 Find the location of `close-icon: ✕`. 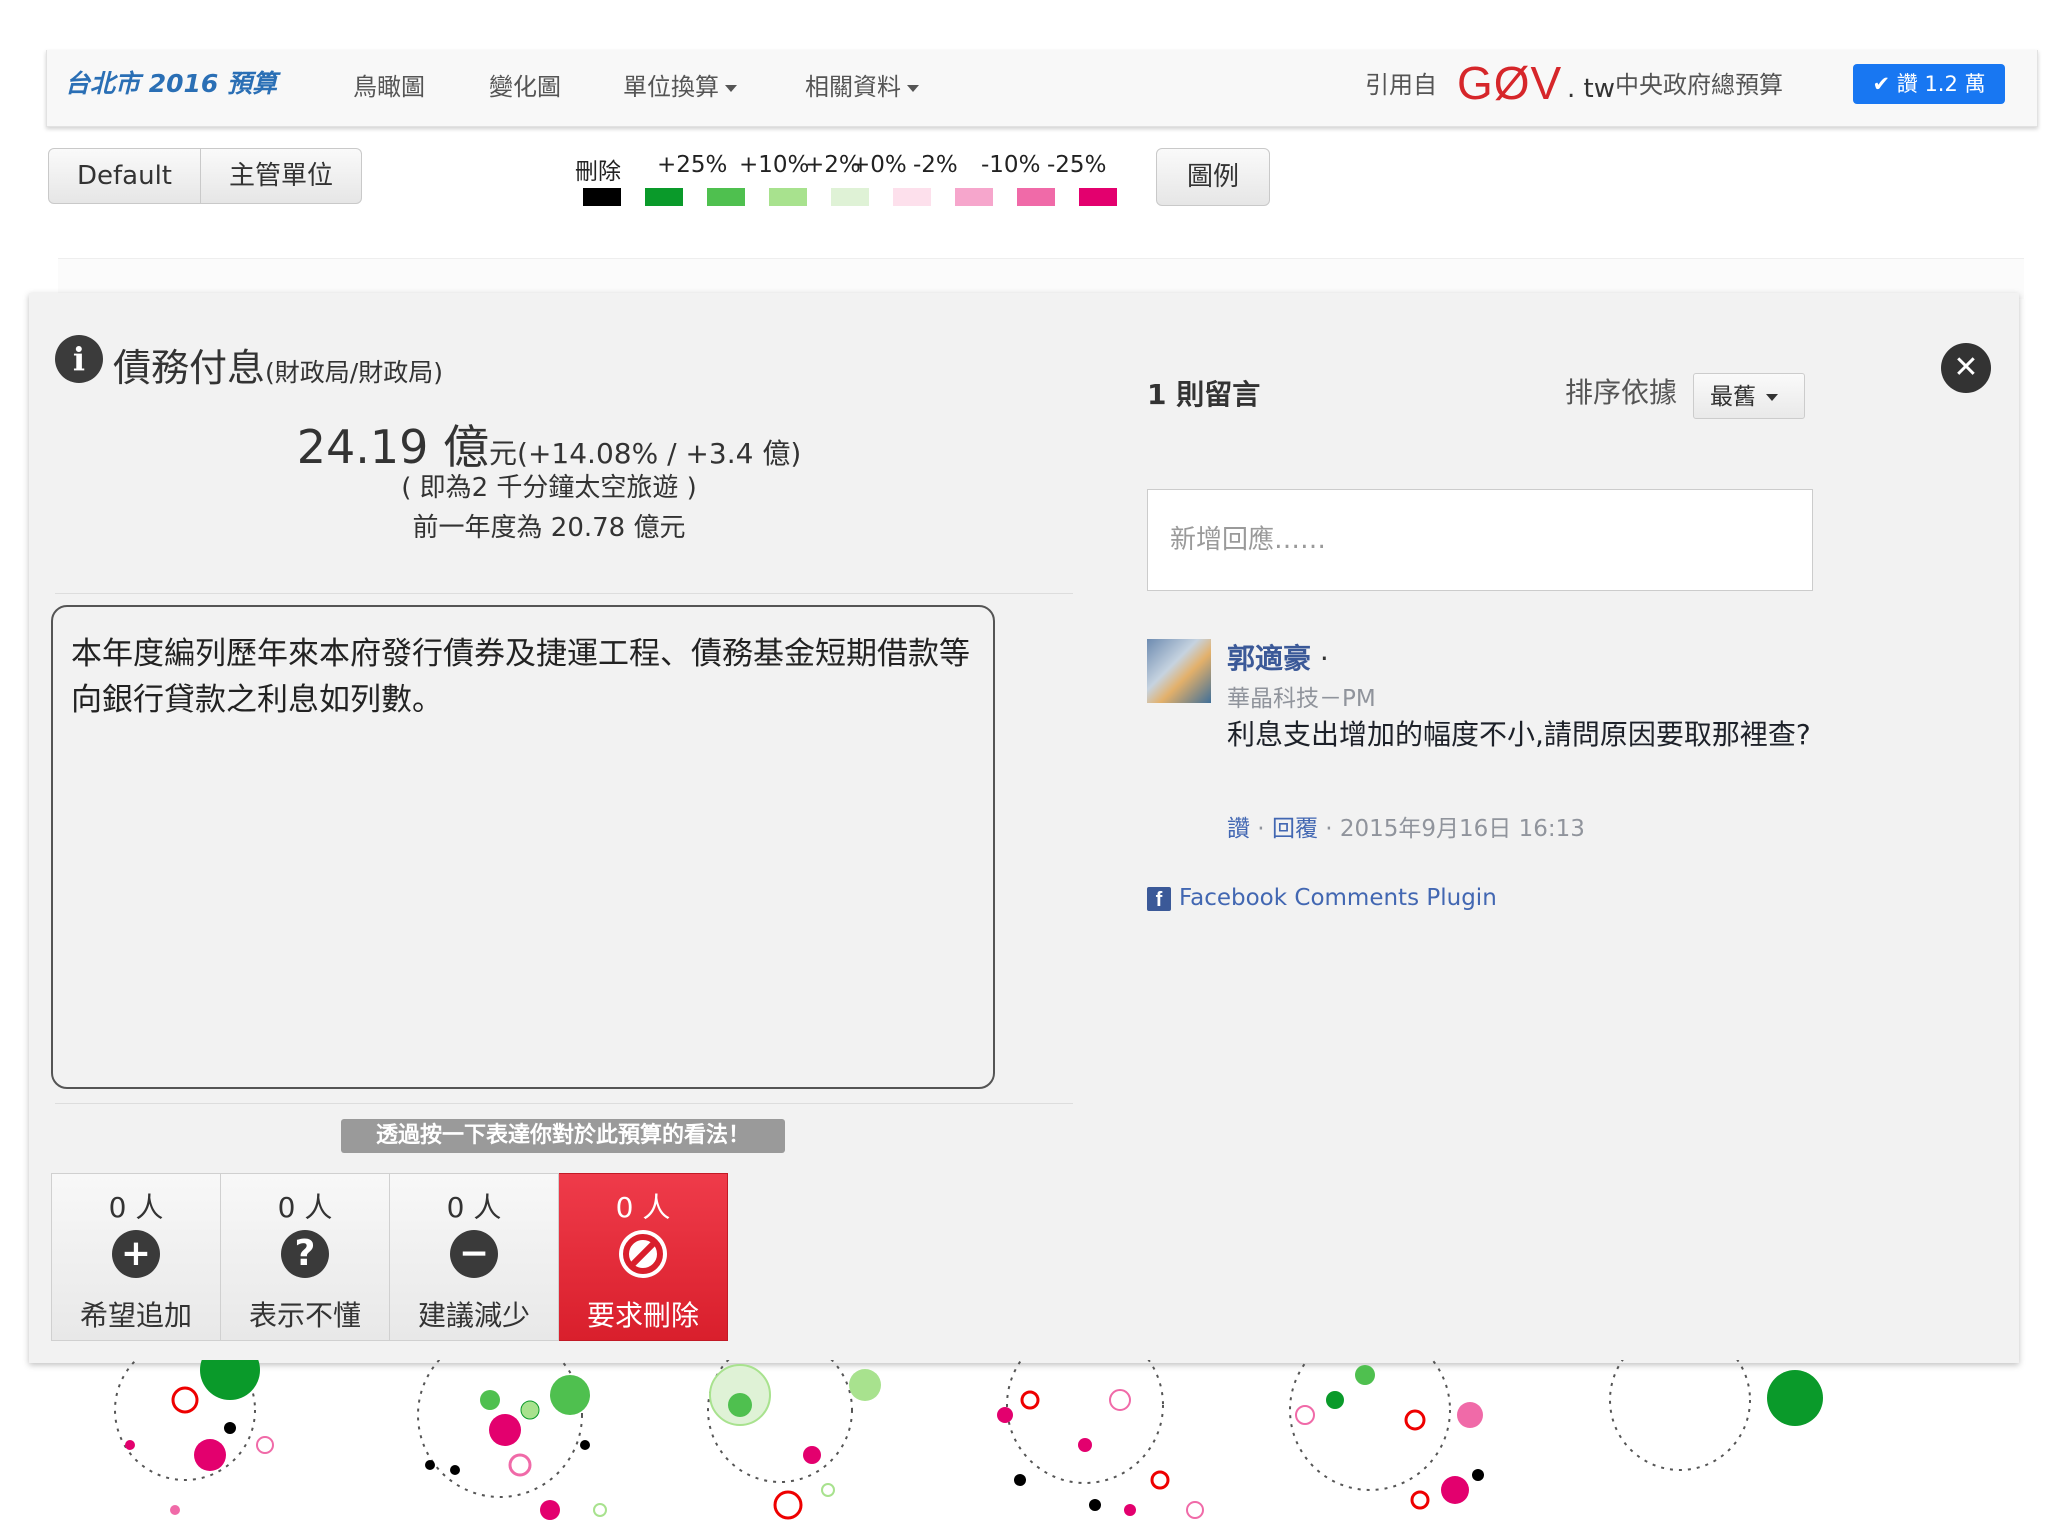

close-icon: ✕ is located at coordinates (1966, 368).